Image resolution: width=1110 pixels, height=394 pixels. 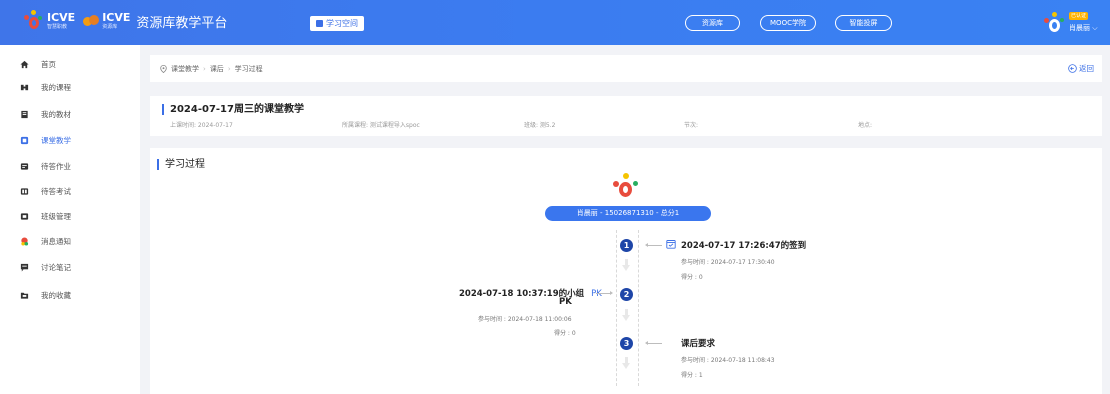 I want to click on brand-right-text: icve, so click(x=116, y=17).